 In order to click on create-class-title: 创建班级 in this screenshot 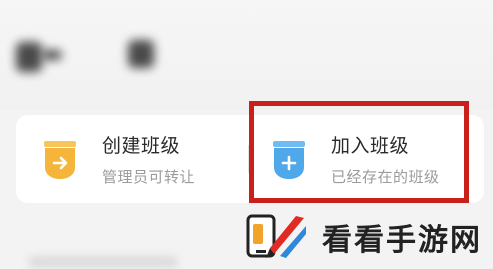, I will do `click(141, 146)`.